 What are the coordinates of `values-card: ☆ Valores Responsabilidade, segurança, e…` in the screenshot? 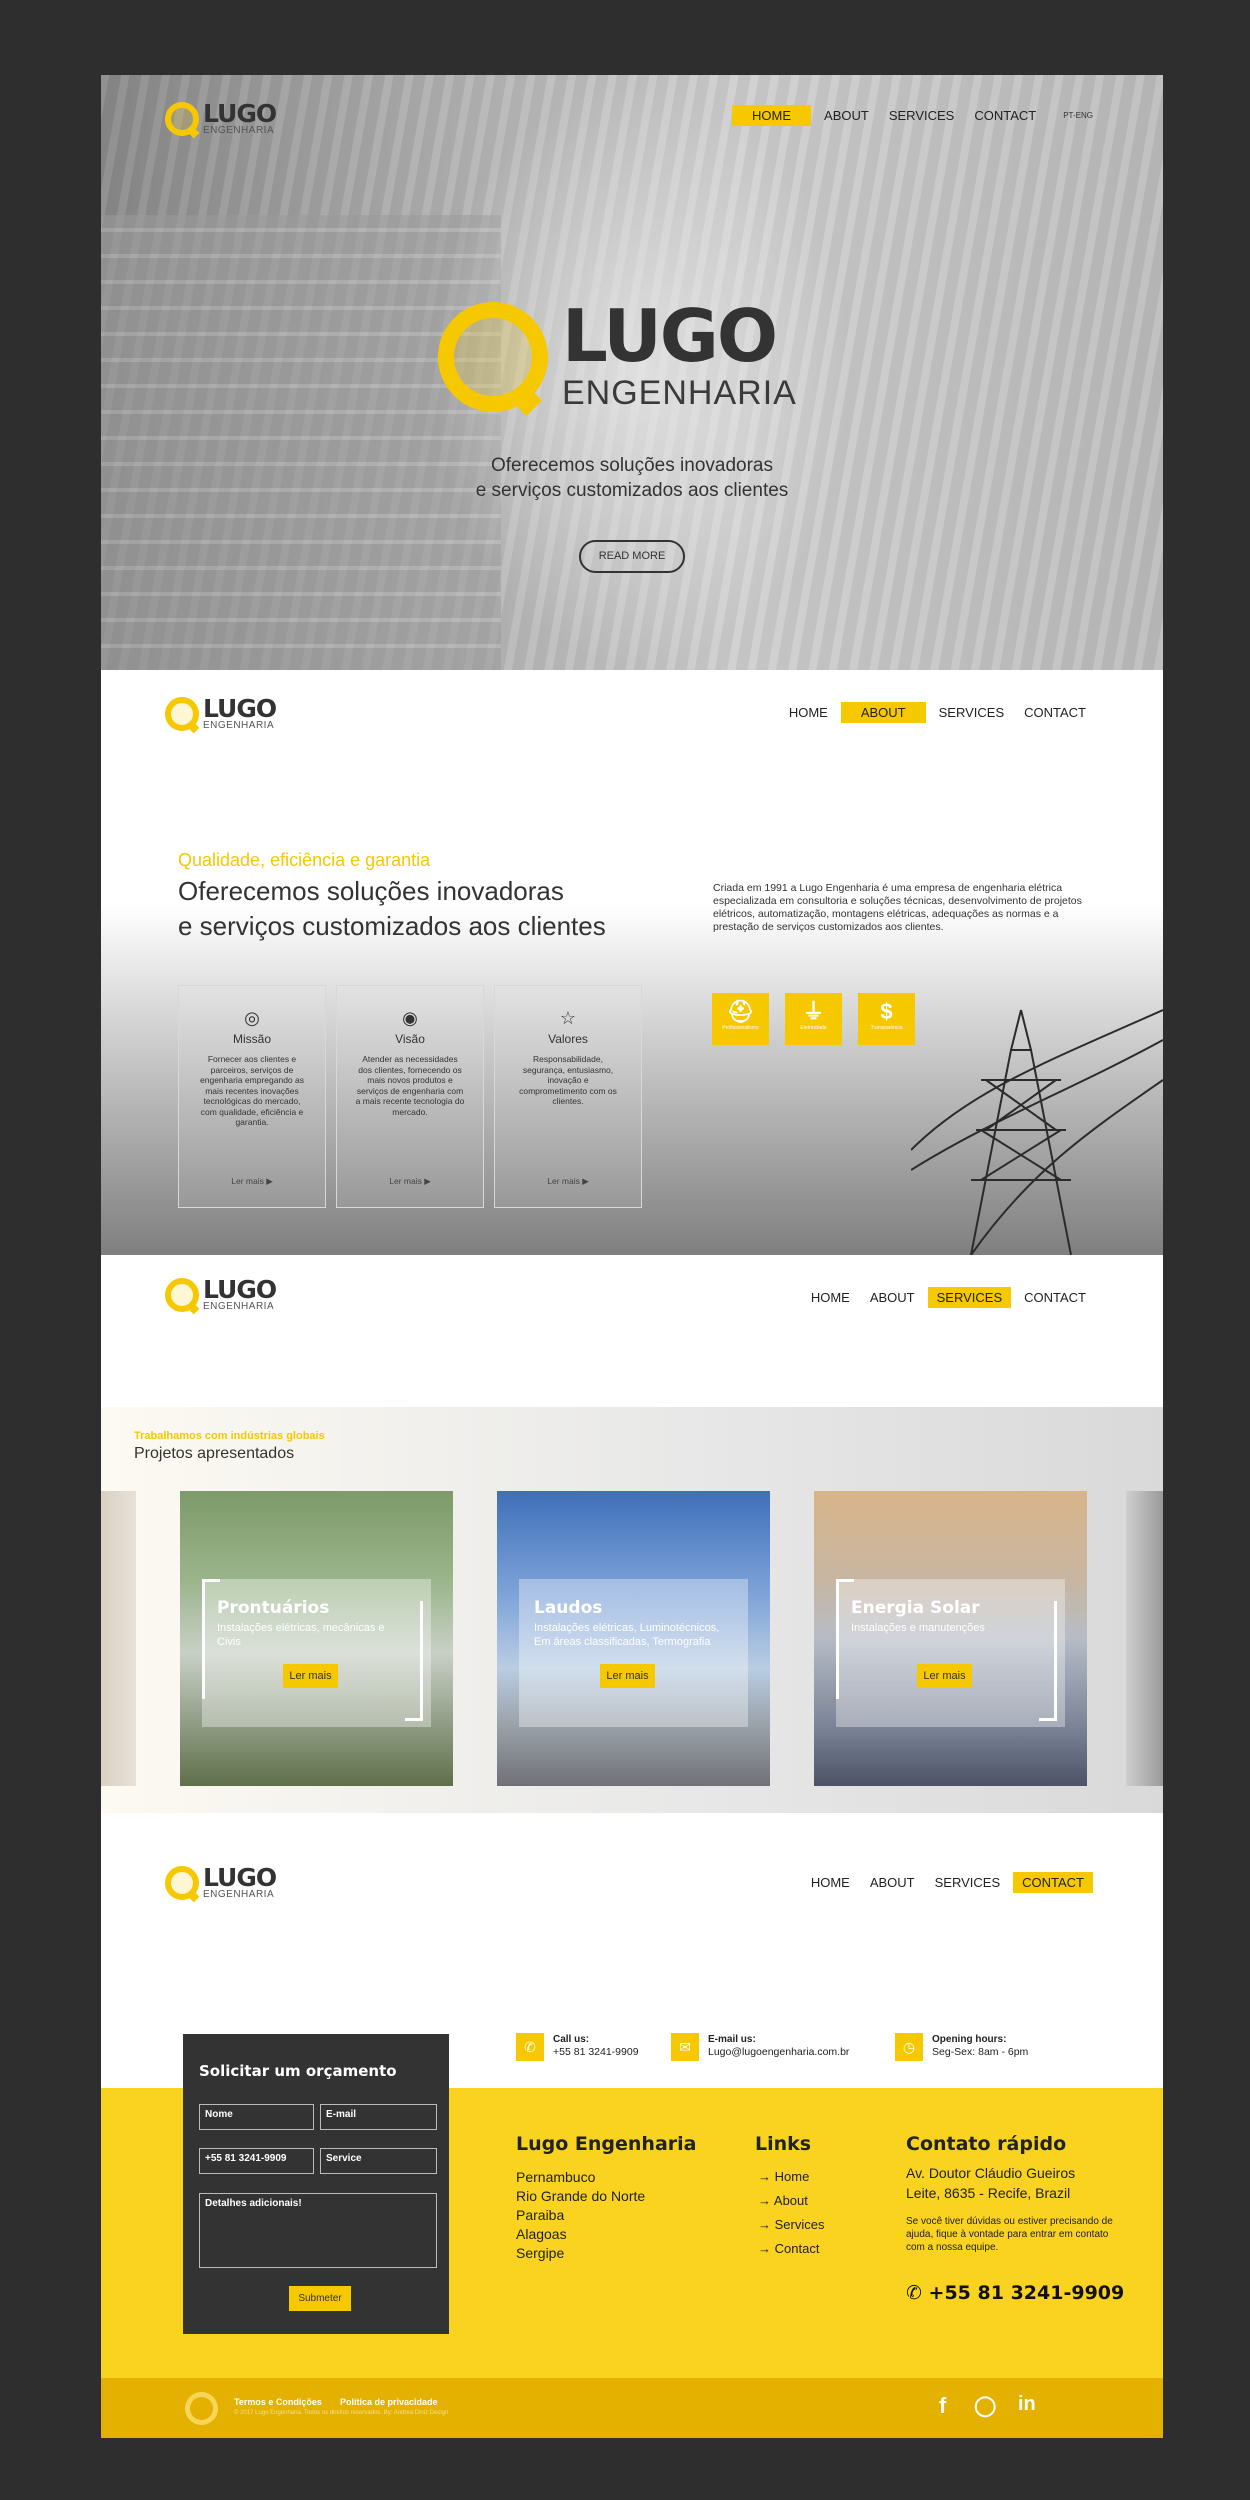 It's located at (568, 1096).